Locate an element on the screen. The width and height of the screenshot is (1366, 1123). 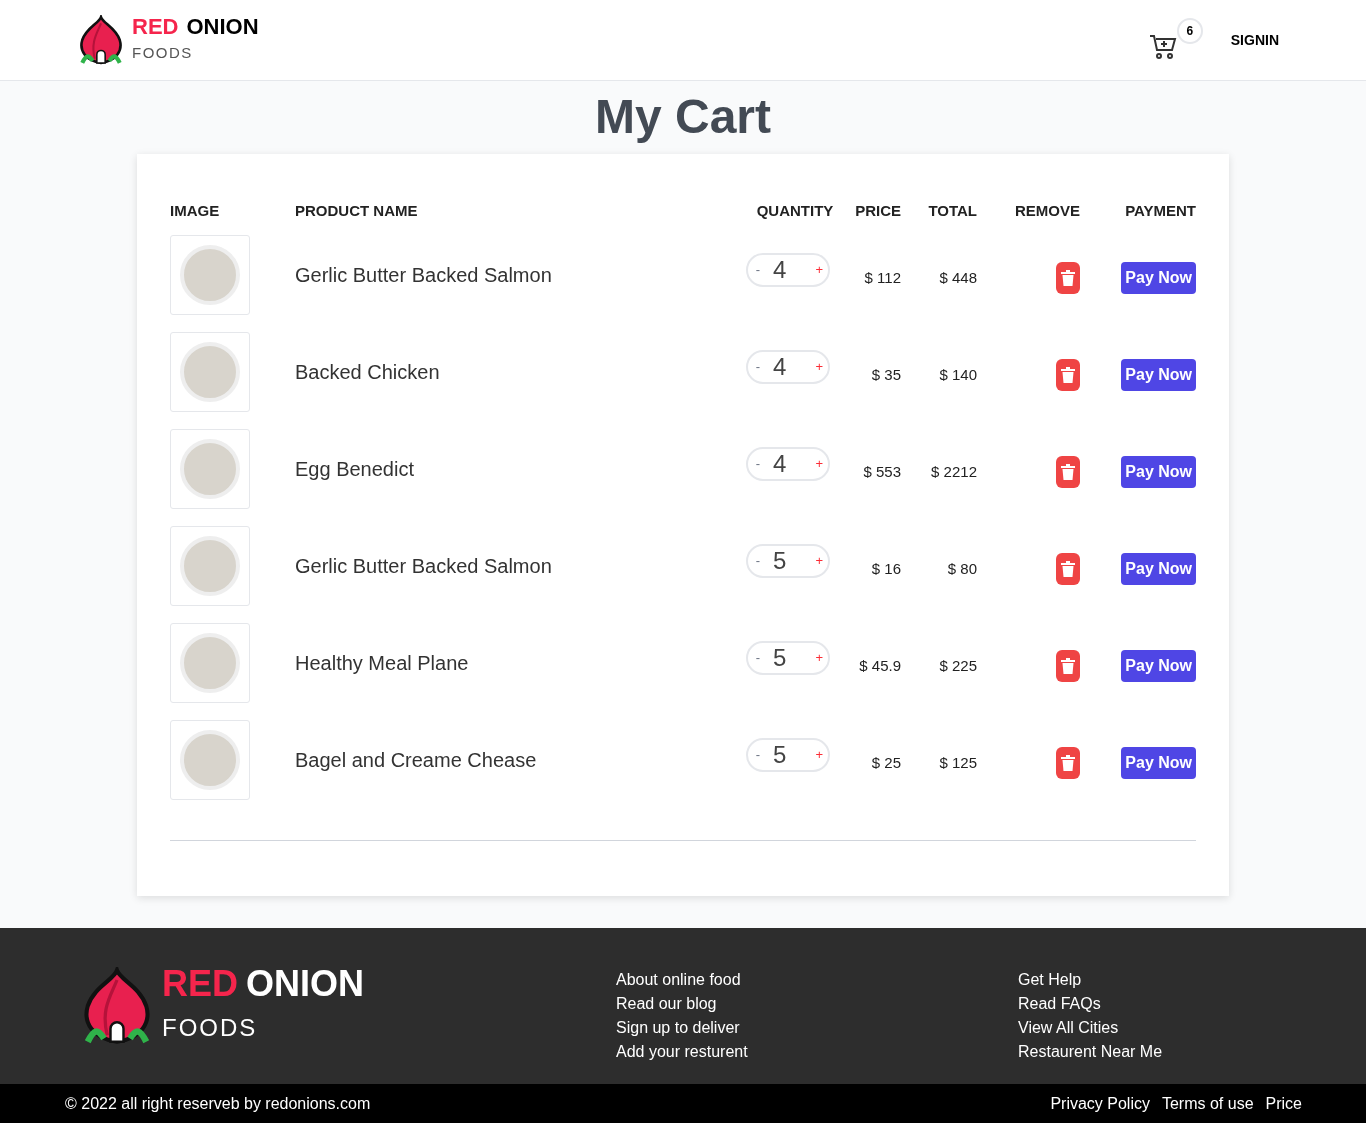
product-name: Backed Chicken is located at coordinates (368, 372).